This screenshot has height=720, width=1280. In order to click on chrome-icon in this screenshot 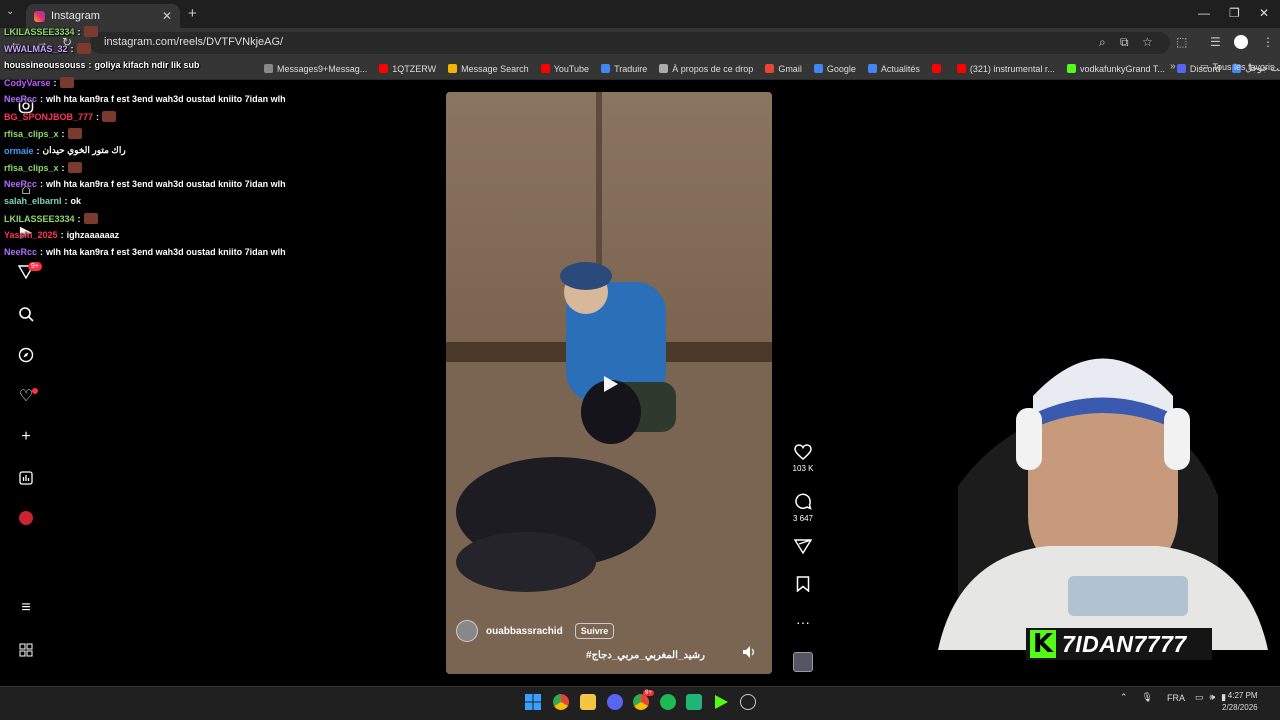, I will do `click(561, 702)`.